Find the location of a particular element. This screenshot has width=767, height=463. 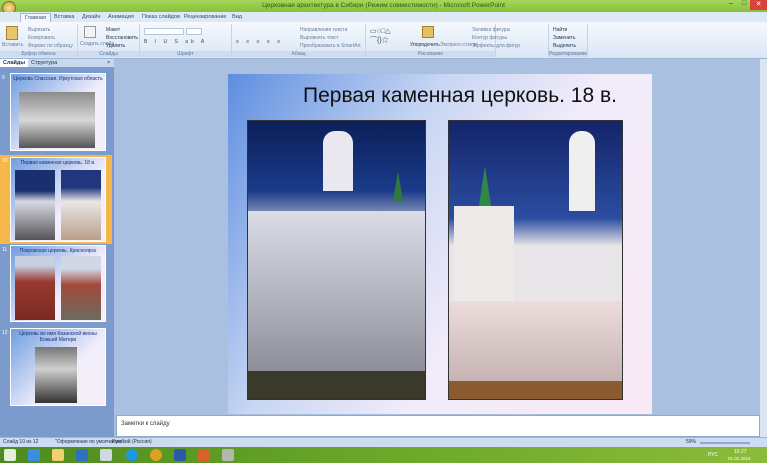

smartart-button: Преобразовать в SmartArt is located at coordinates (330, 46).